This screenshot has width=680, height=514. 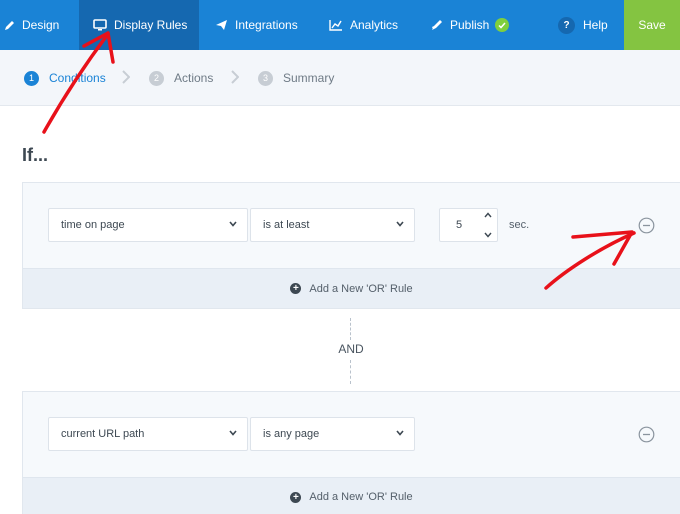 What do you see at coordinates (148, 434) in the screenshot?
I see `rule-field-select: current URL path` at bounding box center [148, 434].